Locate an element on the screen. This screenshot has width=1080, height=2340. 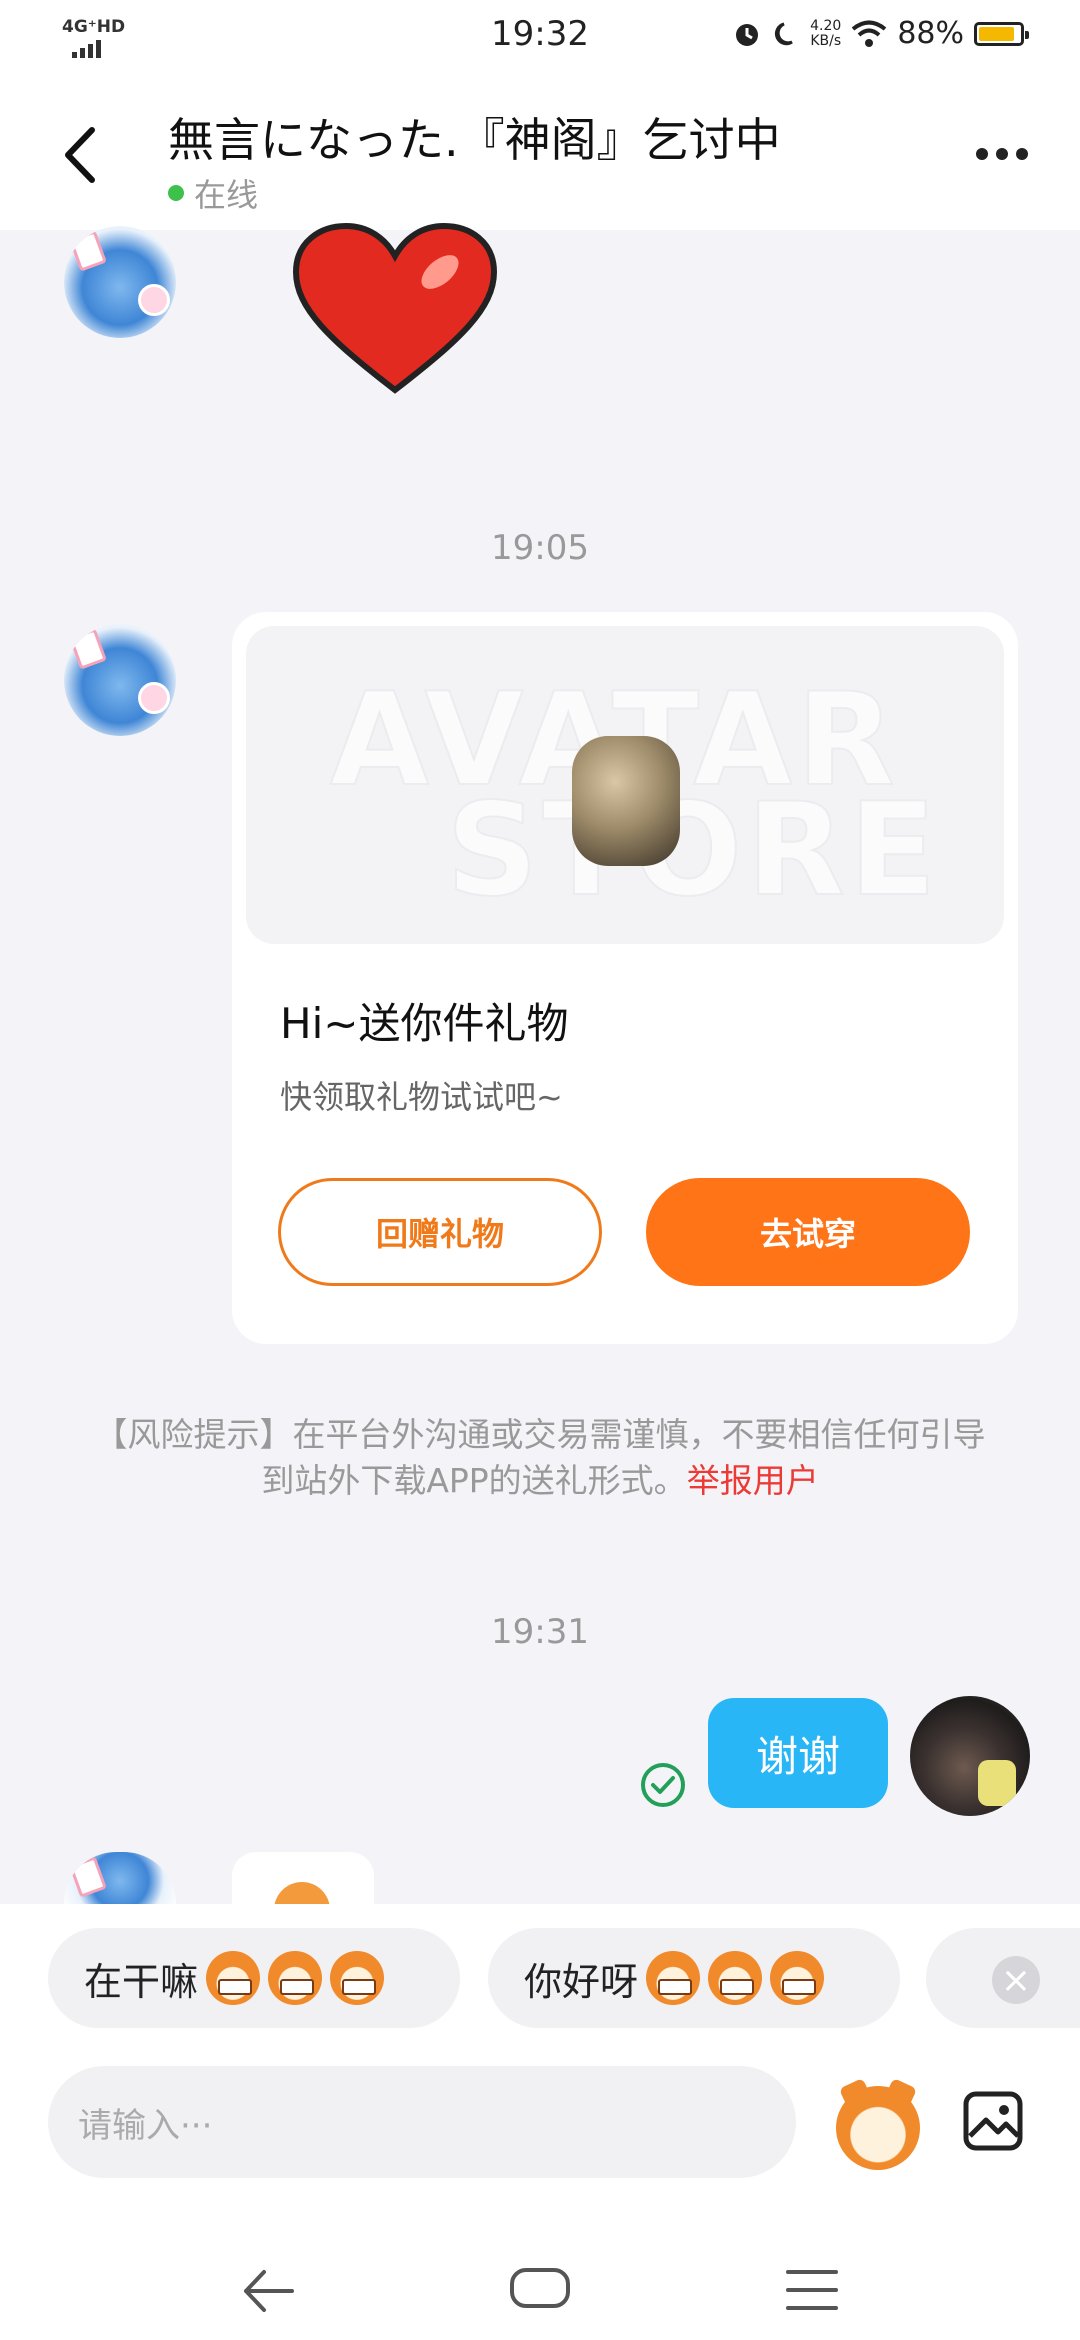
network-speed: 4.20 KB/s is located at coordinates (826, 33).